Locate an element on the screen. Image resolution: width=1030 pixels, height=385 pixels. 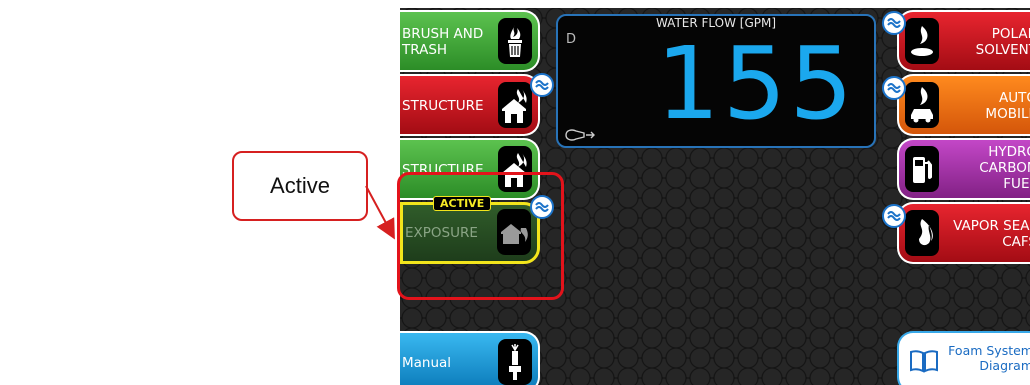
water-flow-display: WATER FLOW [GPM] D 155 is located at coordinates (716, 81).